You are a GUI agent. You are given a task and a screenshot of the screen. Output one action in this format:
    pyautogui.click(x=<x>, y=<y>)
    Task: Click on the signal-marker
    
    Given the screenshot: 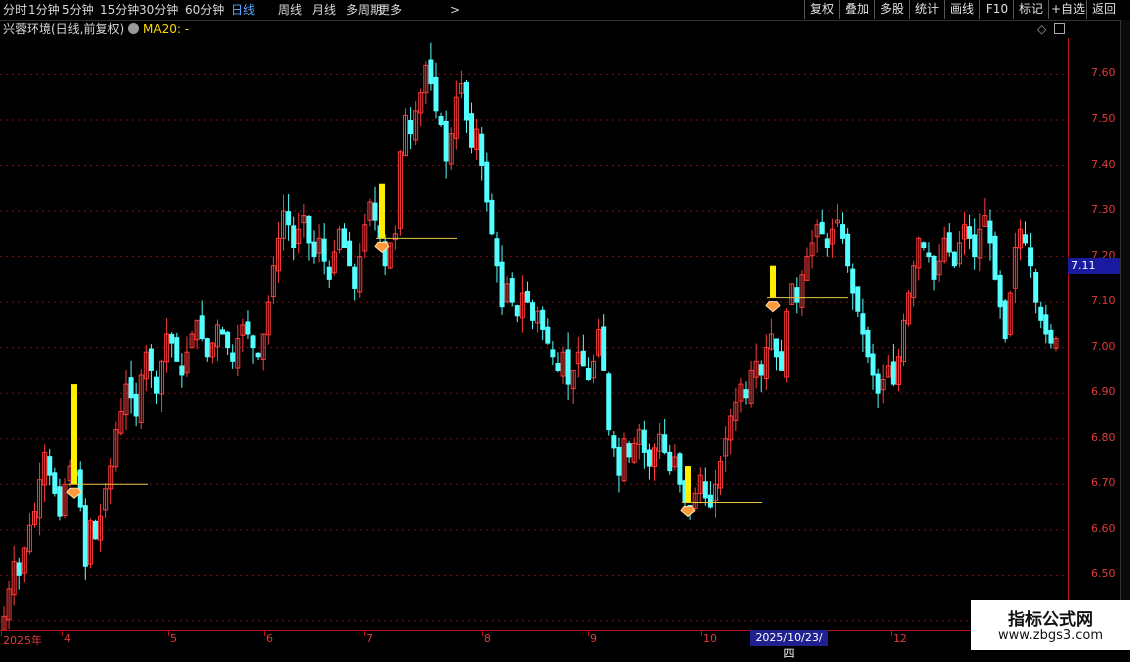 What is the action you would take?
    pyautogui.click(x=721, y=492)
    